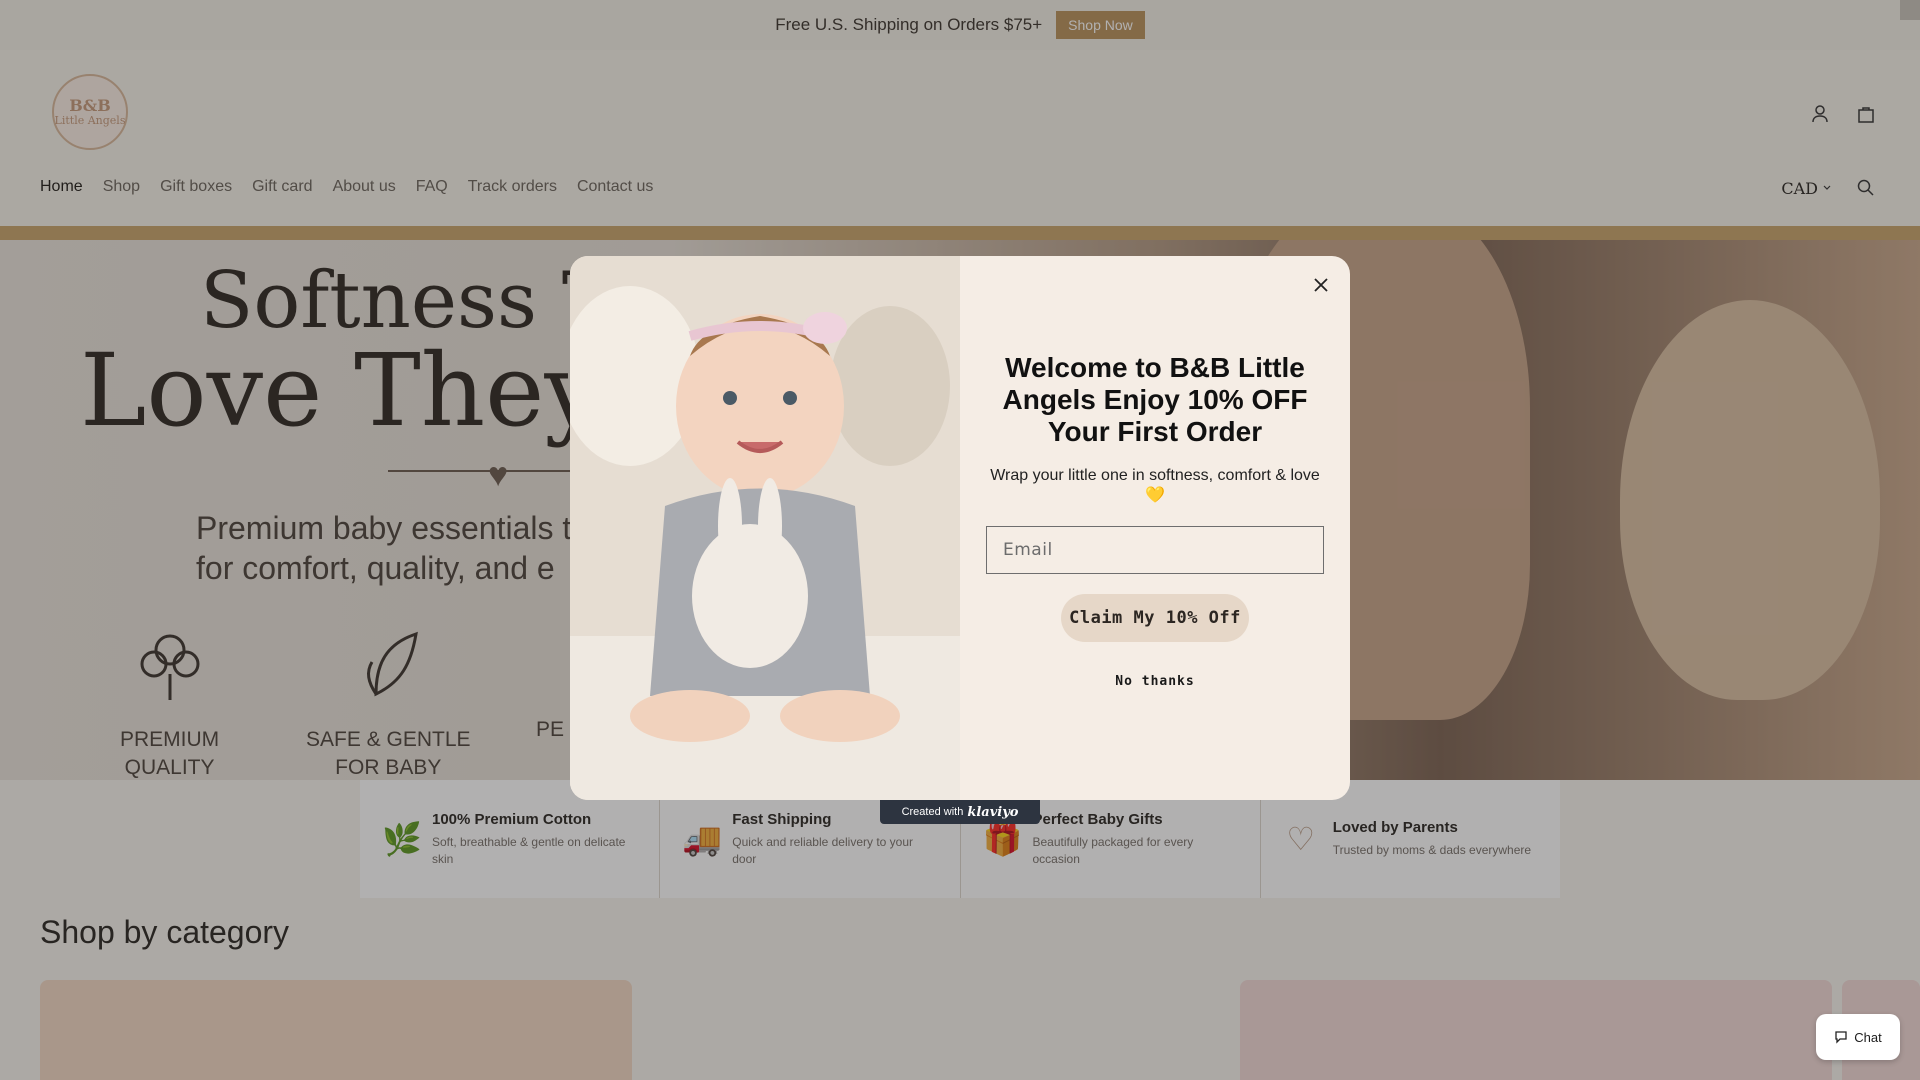 Image resolution: width=1920 pixels, height=1080 pixels. I want to click on klaviyo-logo: klaviyo, so click(993, 812).